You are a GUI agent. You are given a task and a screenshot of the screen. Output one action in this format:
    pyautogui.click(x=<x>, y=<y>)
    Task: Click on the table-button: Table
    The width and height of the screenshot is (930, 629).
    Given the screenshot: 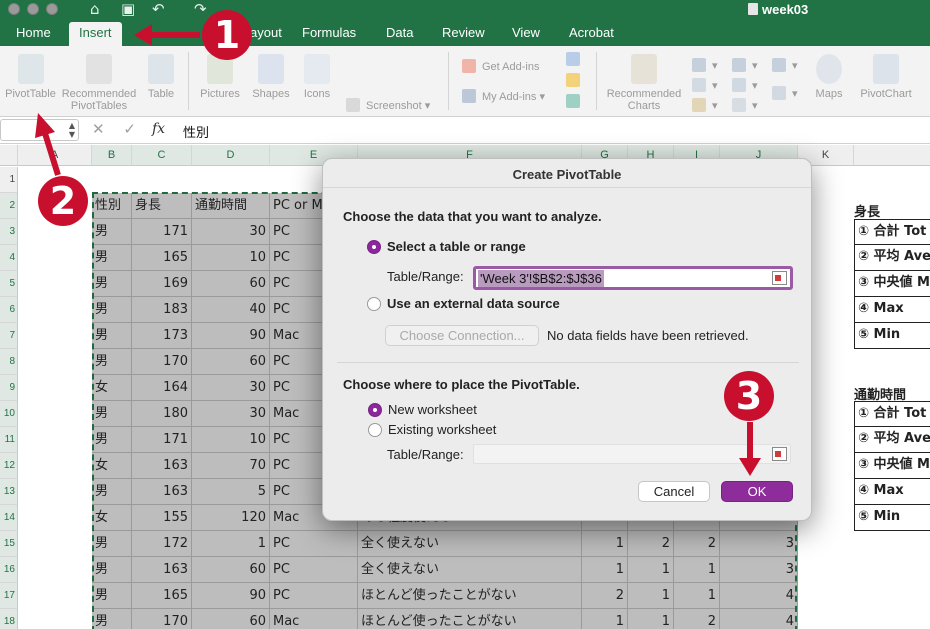 What is the action you would take?
    pyautogui.click(x=161, y=77)
    